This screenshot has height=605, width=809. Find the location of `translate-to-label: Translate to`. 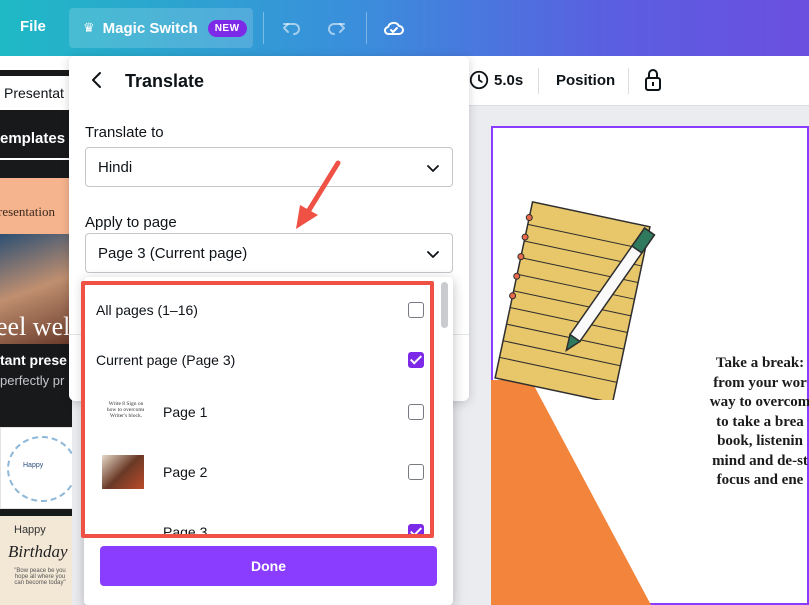

translate-to-label: Translate to is located at coordinates (124, 132).